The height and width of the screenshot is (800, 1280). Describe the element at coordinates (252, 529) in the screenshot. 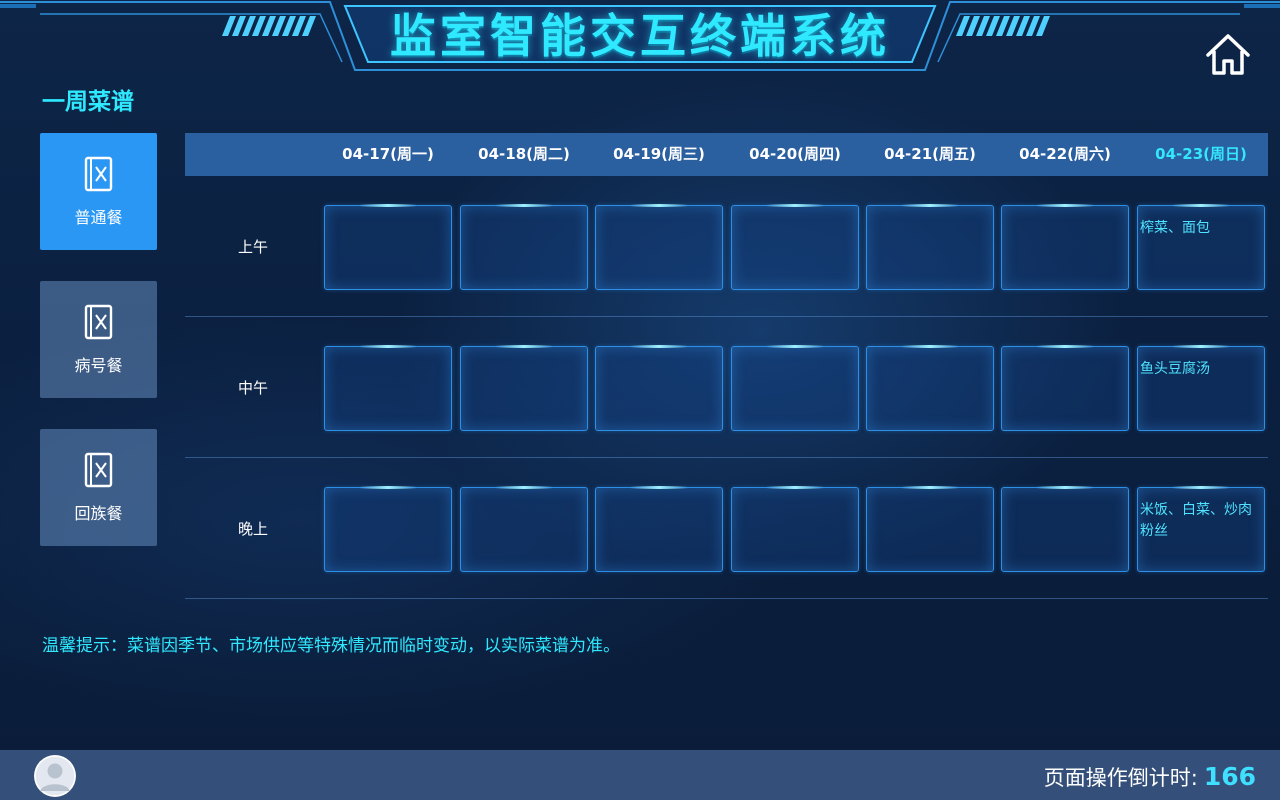

I see `row-label: 晚上` at that location.